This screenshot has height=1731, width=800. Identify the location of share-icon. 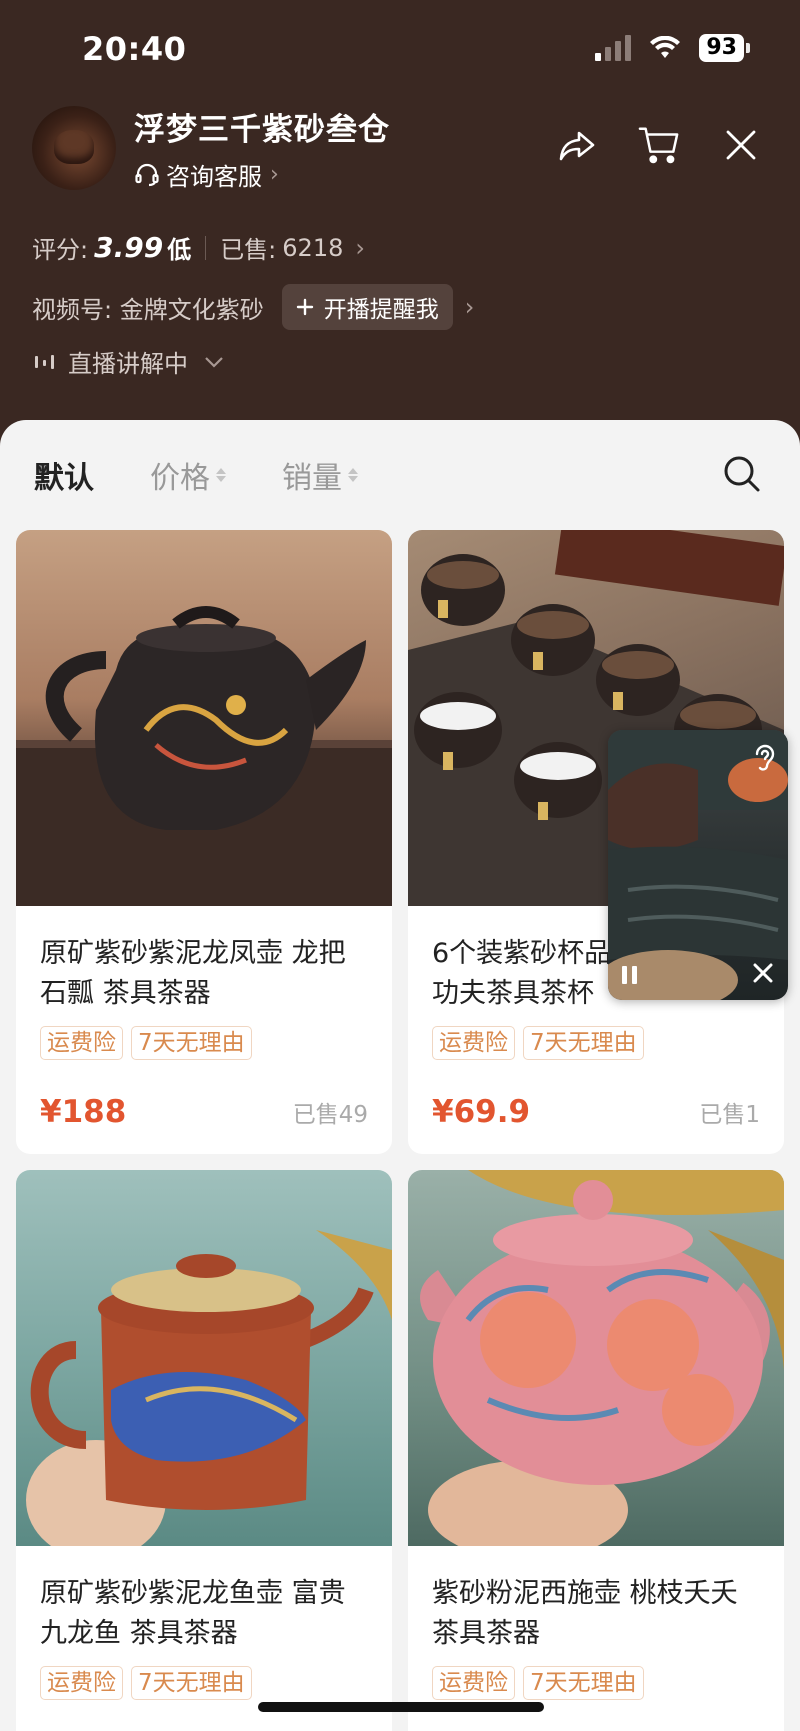
(577, 145).